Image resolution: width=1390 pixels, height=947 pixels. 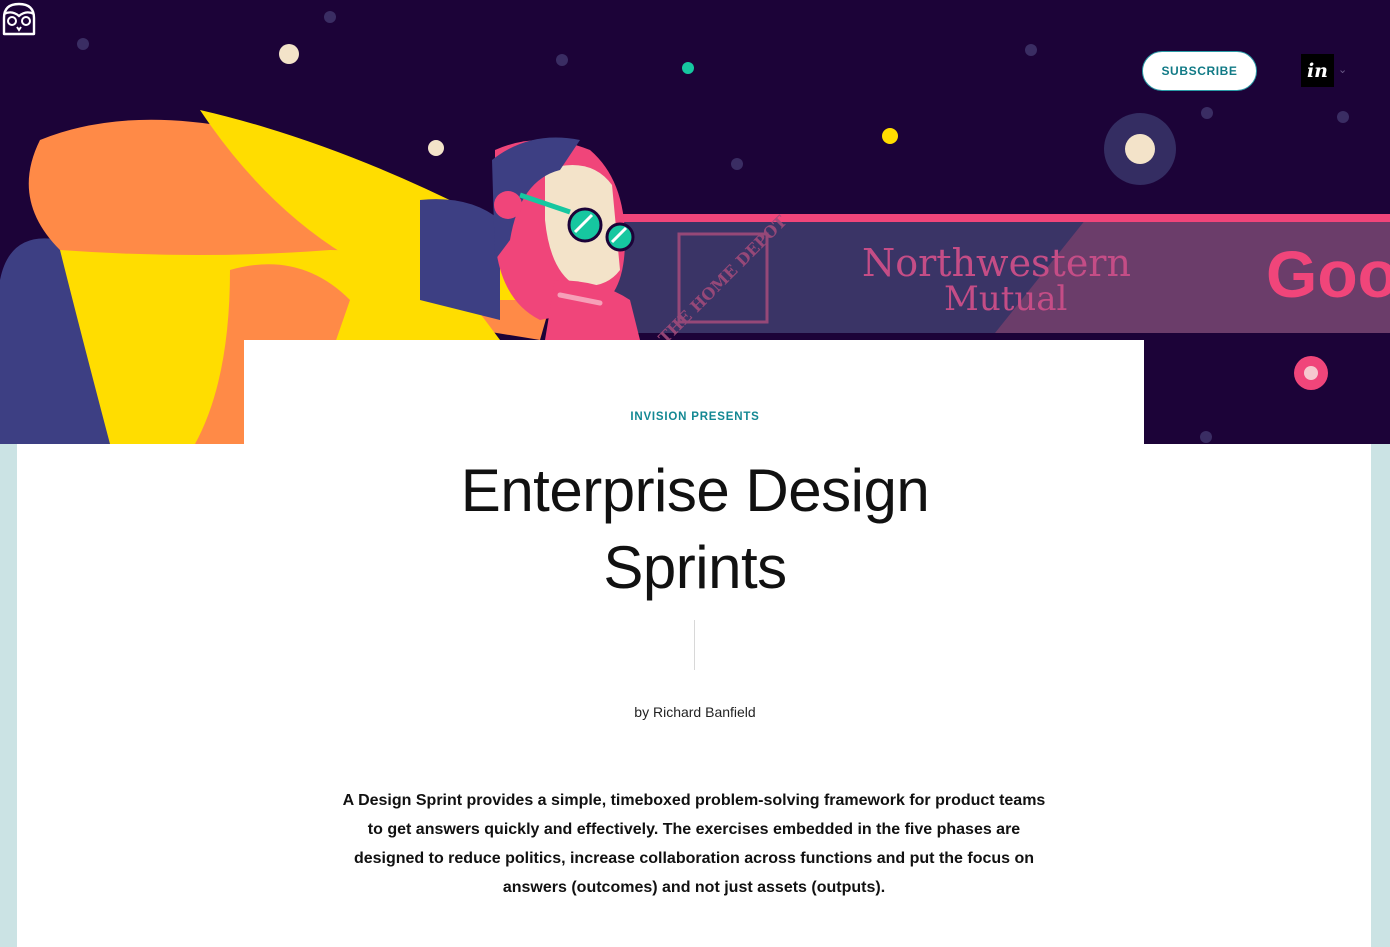 What do you see at coordinates (19, 19) in the screenshot?
I see `owl-logo-icon` at bounding box center [19, 19].